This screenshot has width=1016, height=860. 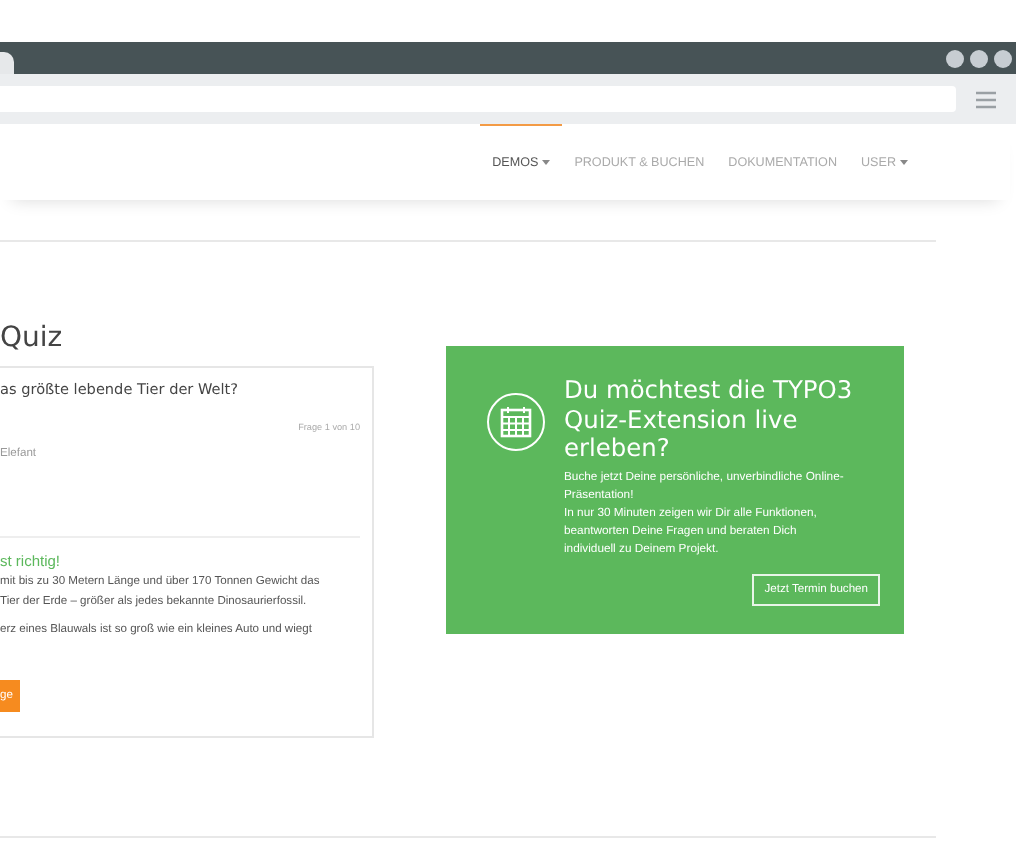 What do you see at coordinates (32, 340) in the screenshot?
I see `page-heading: Quiz` at bounding box center [32, 340].